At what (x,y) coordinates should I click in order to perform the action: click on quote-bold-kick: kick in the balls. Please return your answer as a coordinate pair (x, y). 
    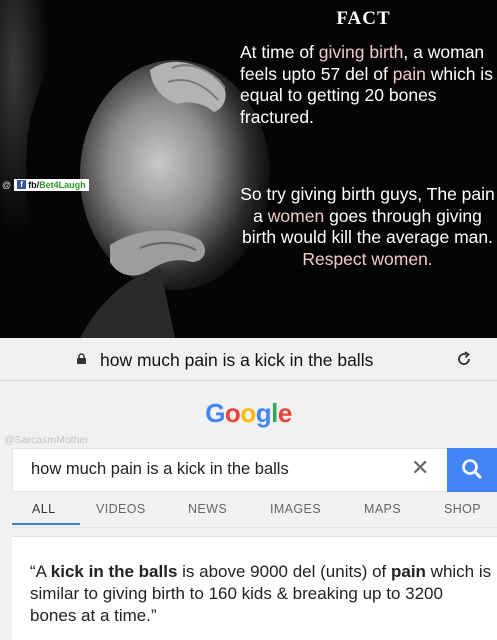
    Looking at the image, I should click on (114, 571).